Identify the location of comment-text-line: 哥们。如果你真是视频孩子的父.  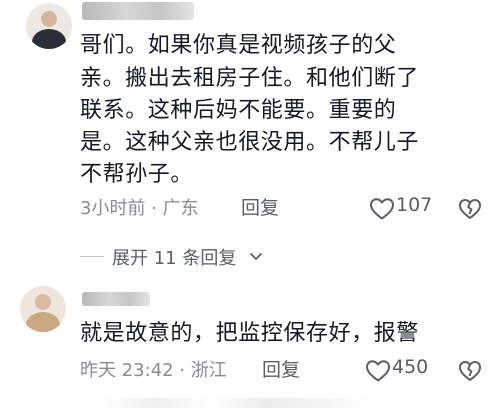
(238, 45).